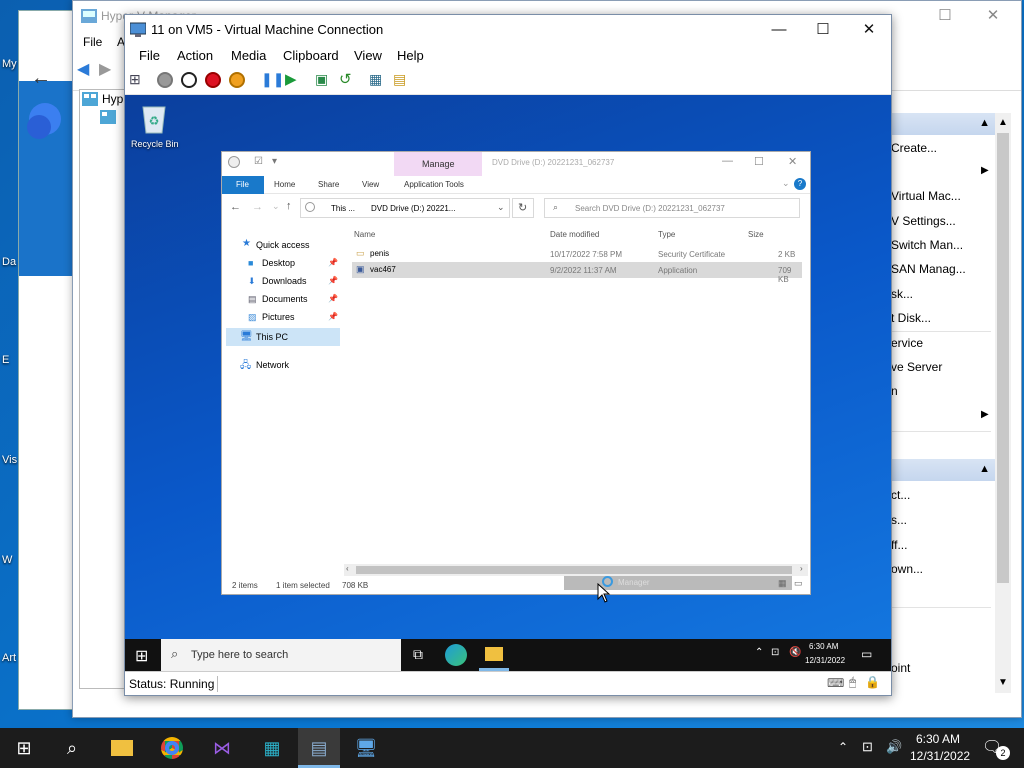 The image size is (1024, 768). What do you see at coordinates (370, 184) in the screenshot?
I see `tab-view: View` at bounding box center [370, 184].